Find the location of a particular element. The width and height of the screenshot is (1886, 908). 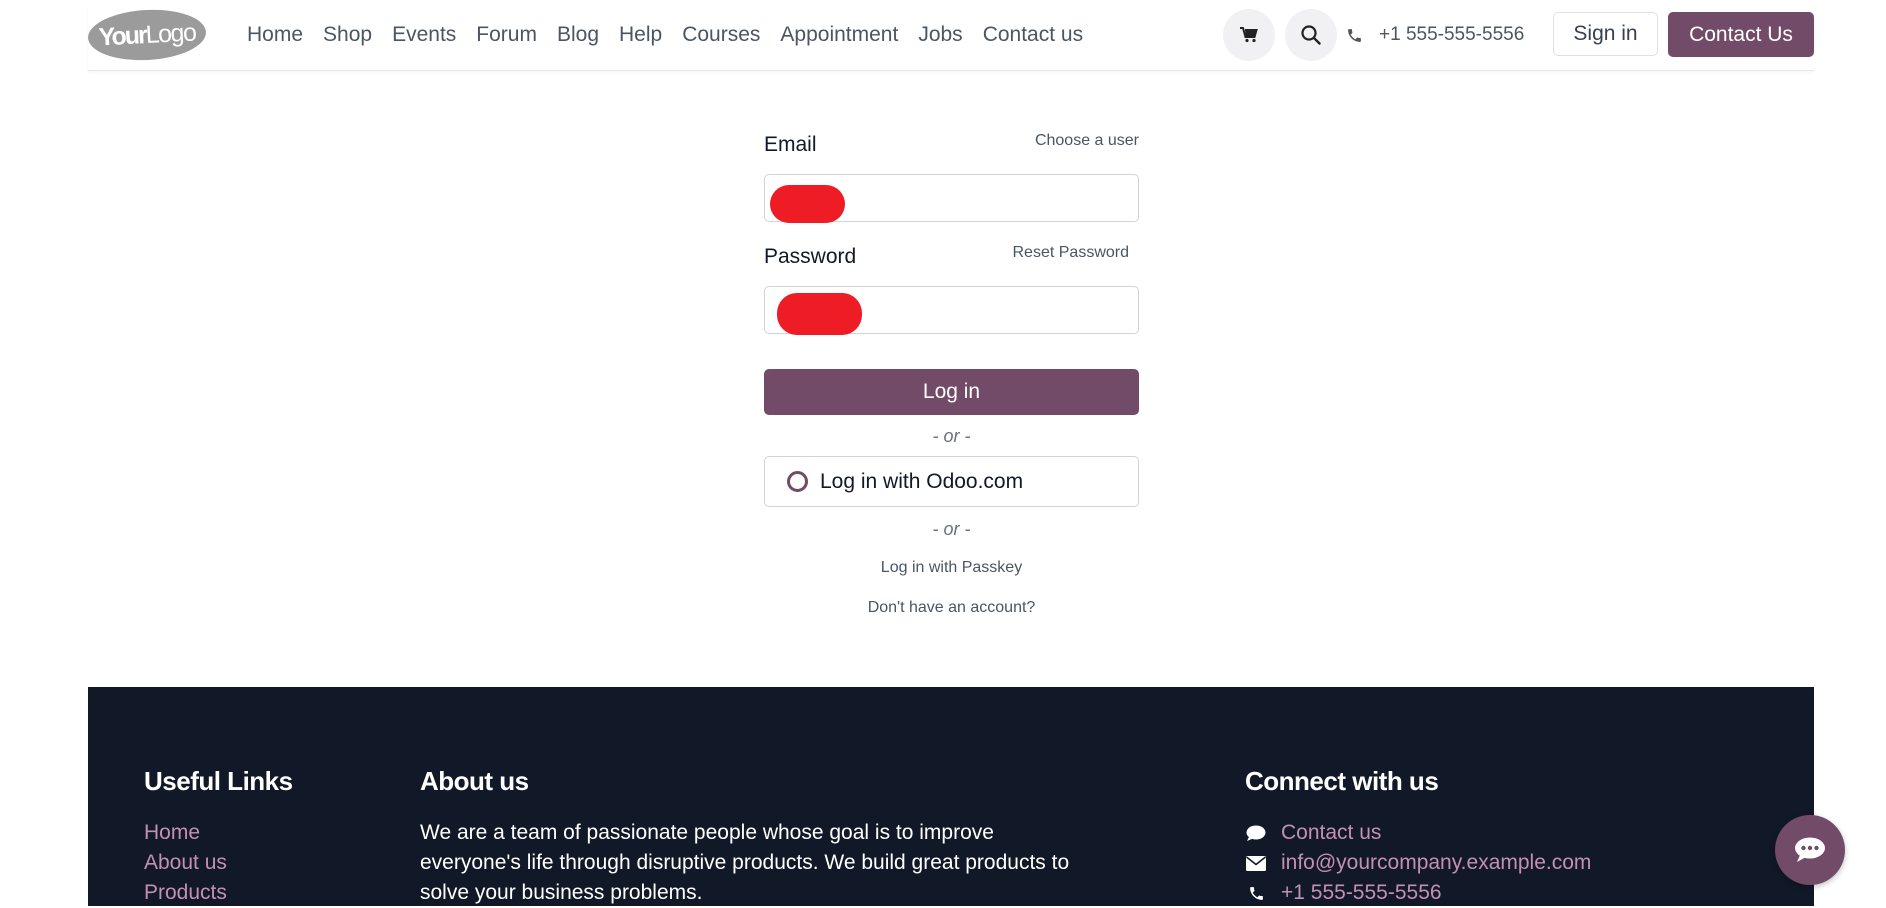

connect-phone-row: +1 555-555-5556 is located at coordinates (1418, 893).